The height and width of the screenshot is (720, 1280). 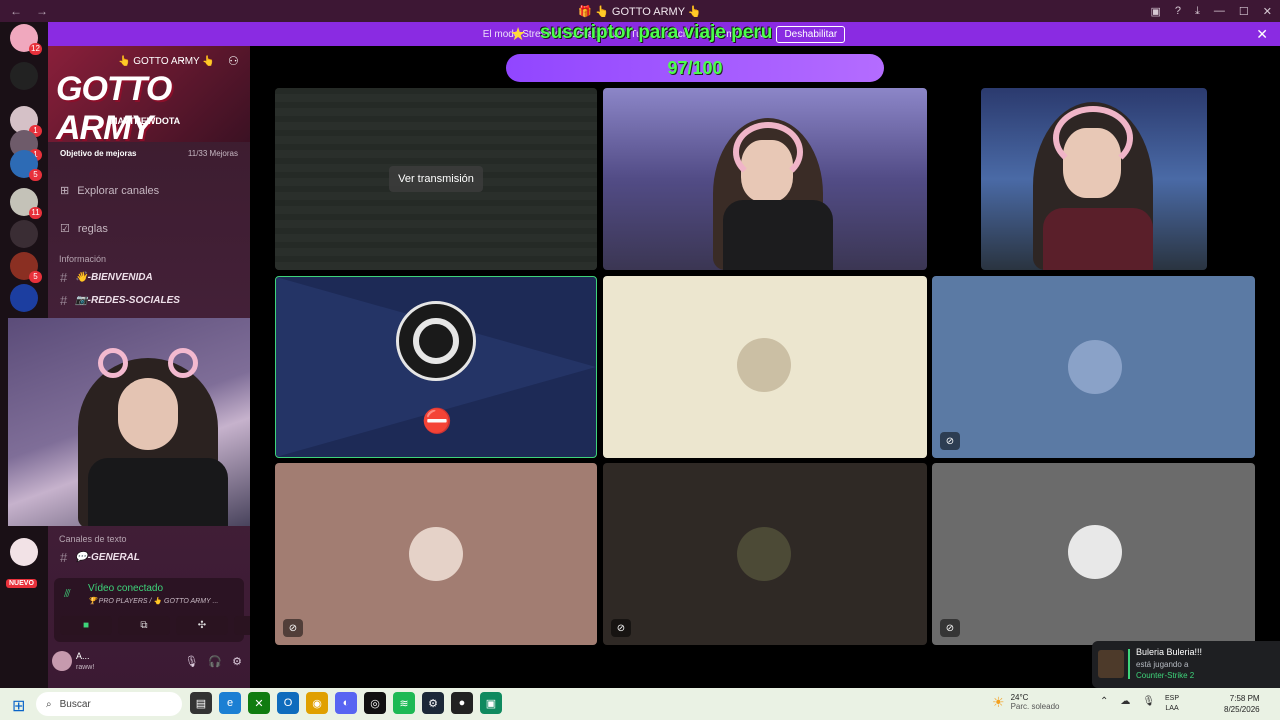 What do you see at coordinates (640, 11) in the screenshot?
I see `window-title: 🎁 👆 GOTTO ARMY 👆` at bounding box center [640, 11].